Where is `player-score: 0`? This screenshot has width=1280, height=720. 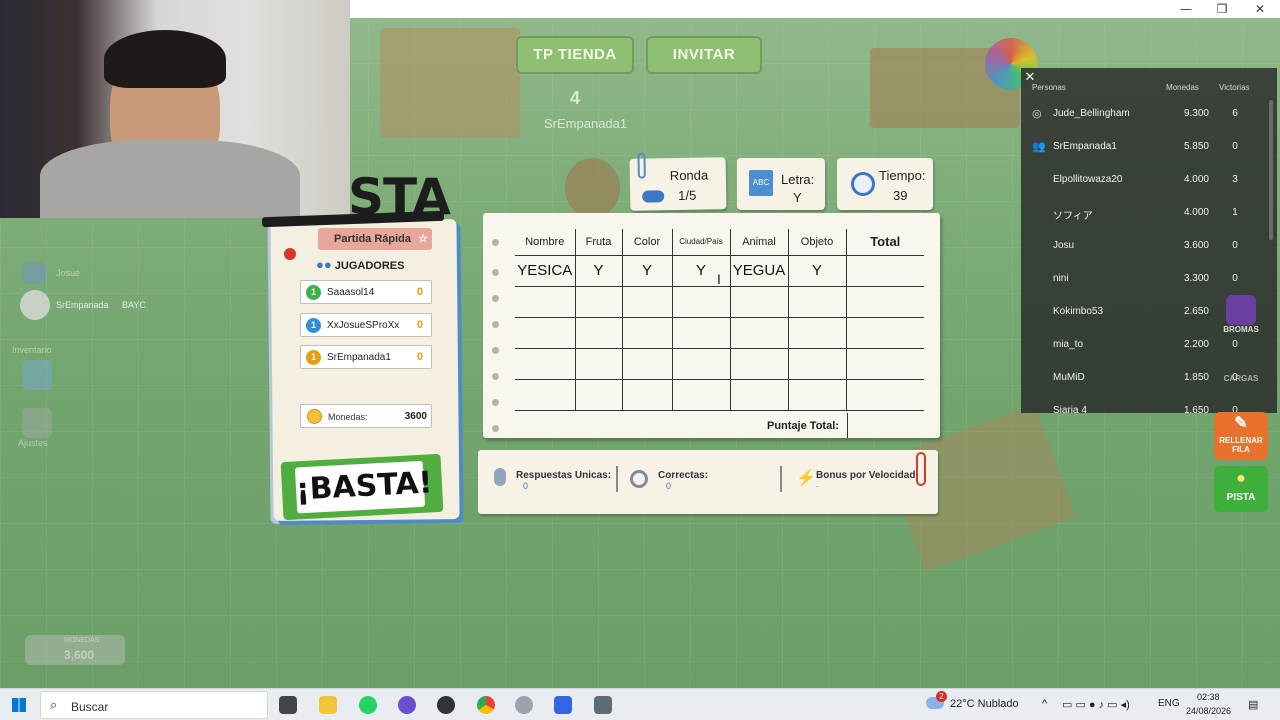 player-score: 0 is located at coordinates (419, 357).